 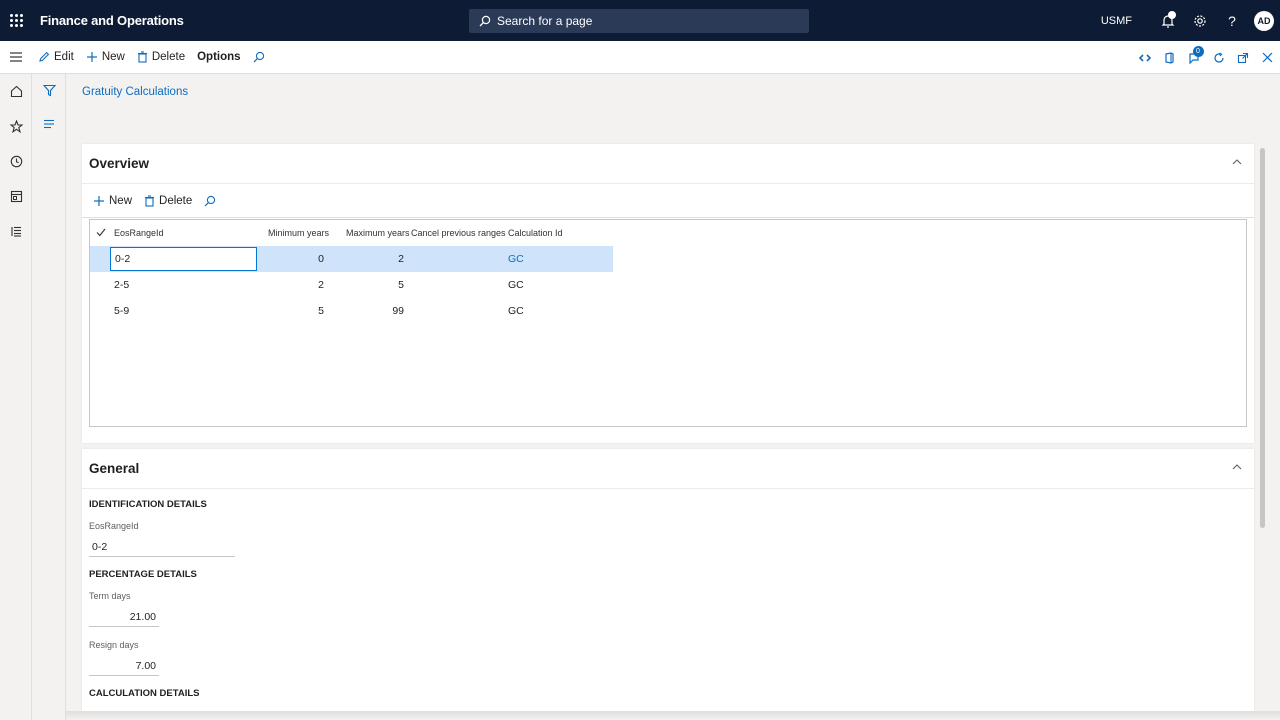 What do you see at coordinates (124, 617) in the screenshot?
I see `term-days-field: 21.00` at bounding box center [124, 617].